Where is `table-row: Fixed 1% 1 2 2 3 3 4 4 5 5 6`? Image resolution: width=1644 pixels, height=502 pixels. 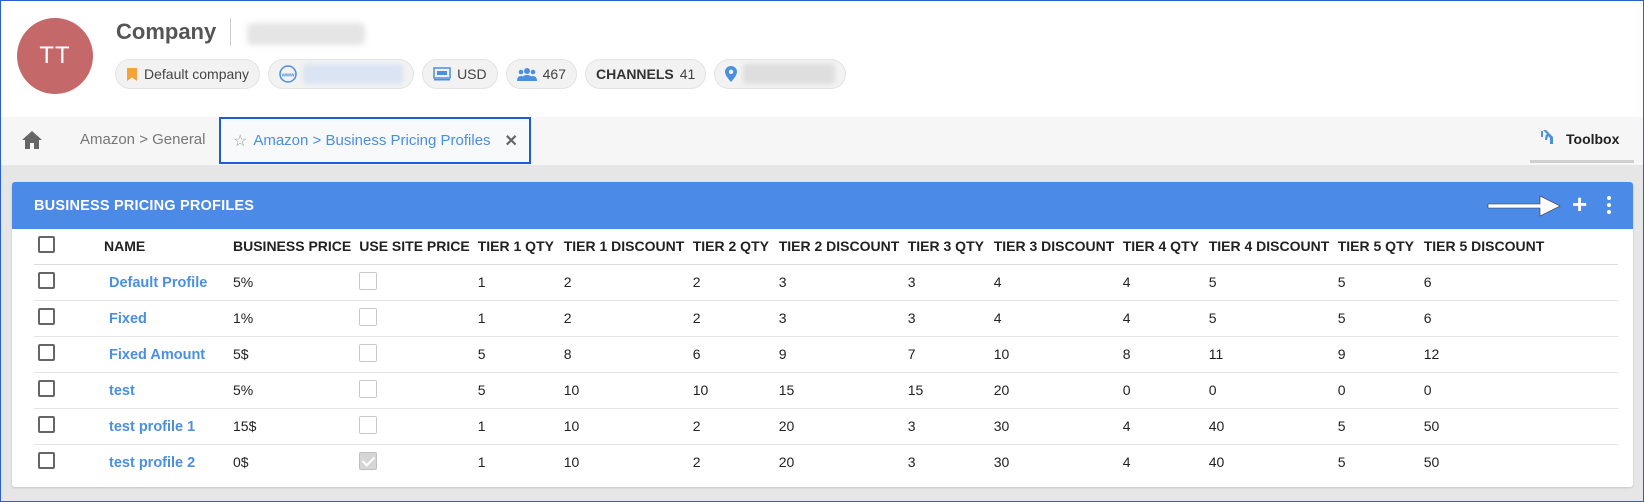 table-row: Fixed 1% 1 2 2 3 3 4 4 5 5 6 is located at coordinates (826, 318).